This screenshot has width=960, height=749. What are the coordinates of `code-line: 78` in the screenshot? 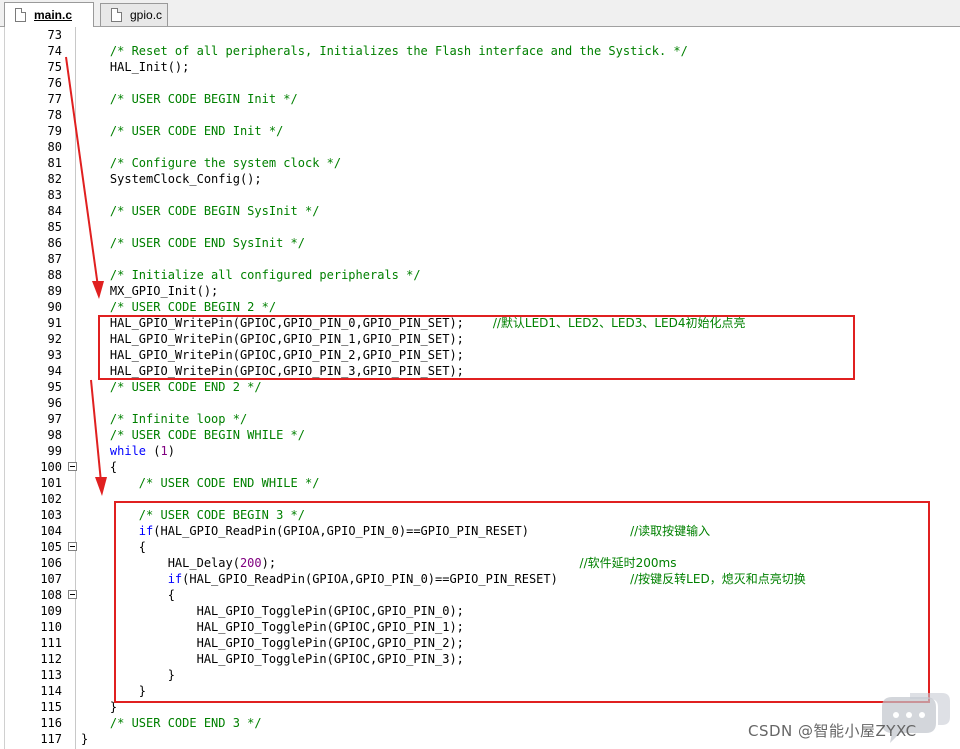 It's located at (480, 115).